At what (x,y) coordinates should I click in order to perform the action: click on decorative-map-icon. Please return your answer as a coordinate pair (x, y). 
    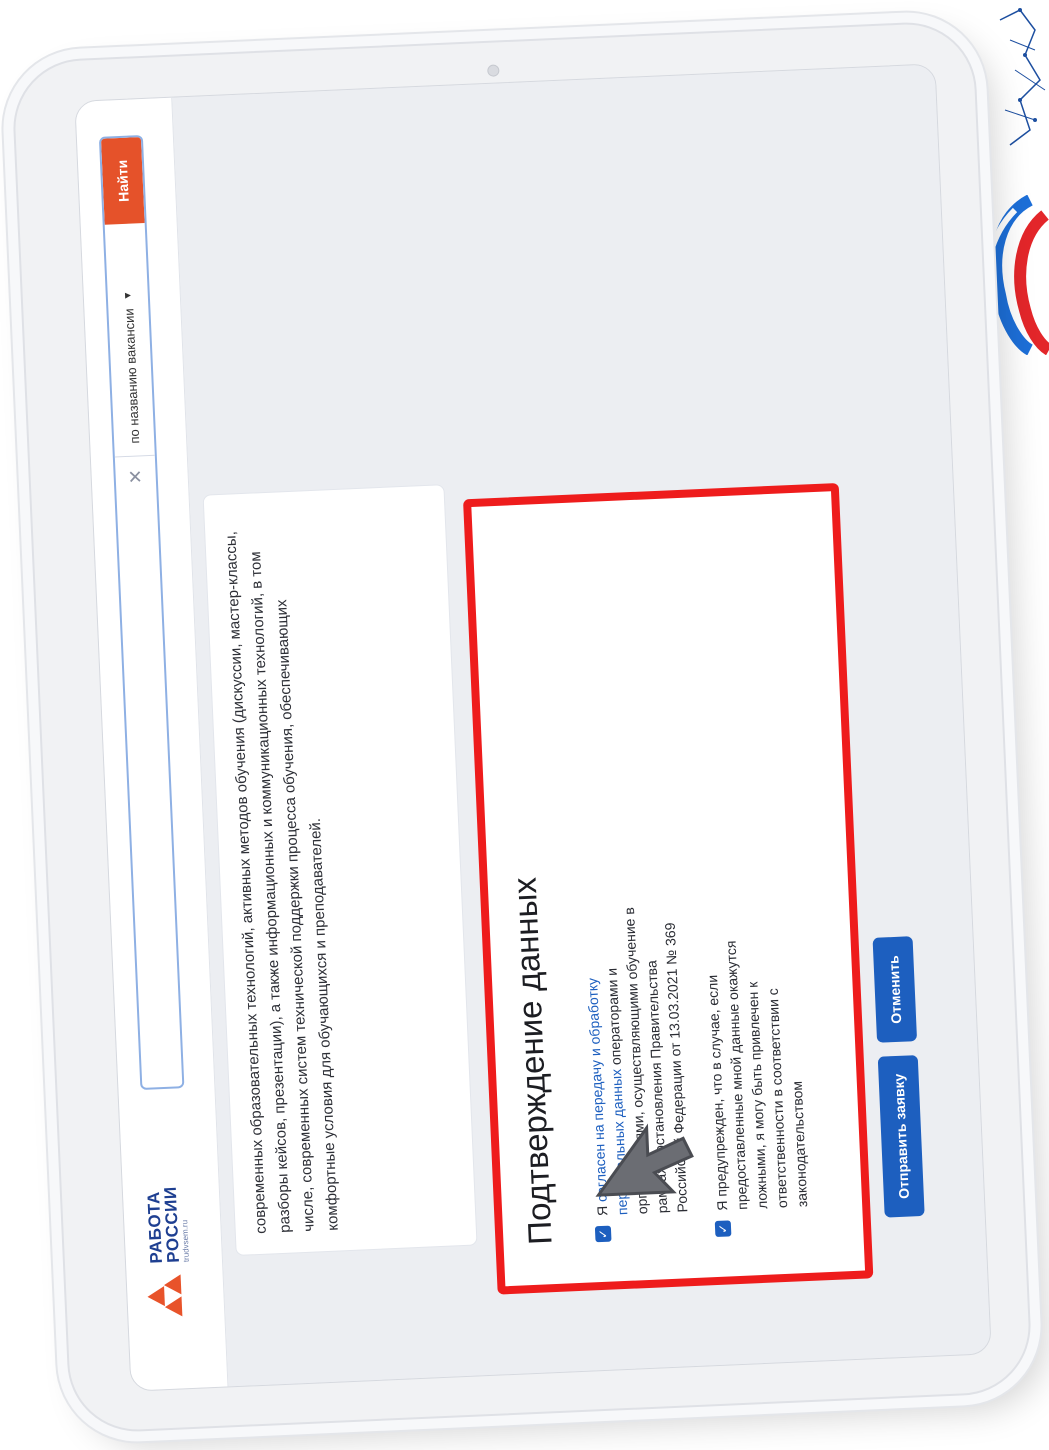
    Looking at the image, I should click on (1022, 77).